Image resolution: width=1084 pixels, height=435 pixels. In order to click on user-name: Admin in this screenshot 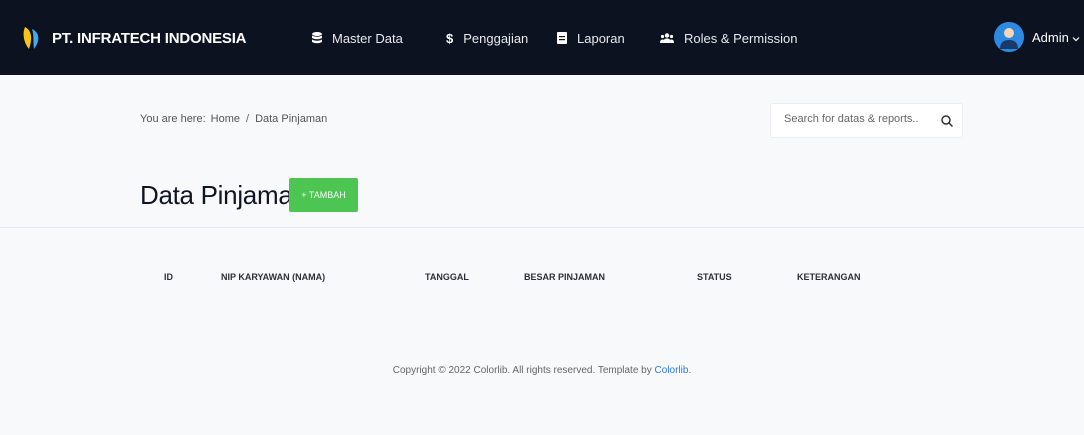, I will do `click(1050, 37)`.